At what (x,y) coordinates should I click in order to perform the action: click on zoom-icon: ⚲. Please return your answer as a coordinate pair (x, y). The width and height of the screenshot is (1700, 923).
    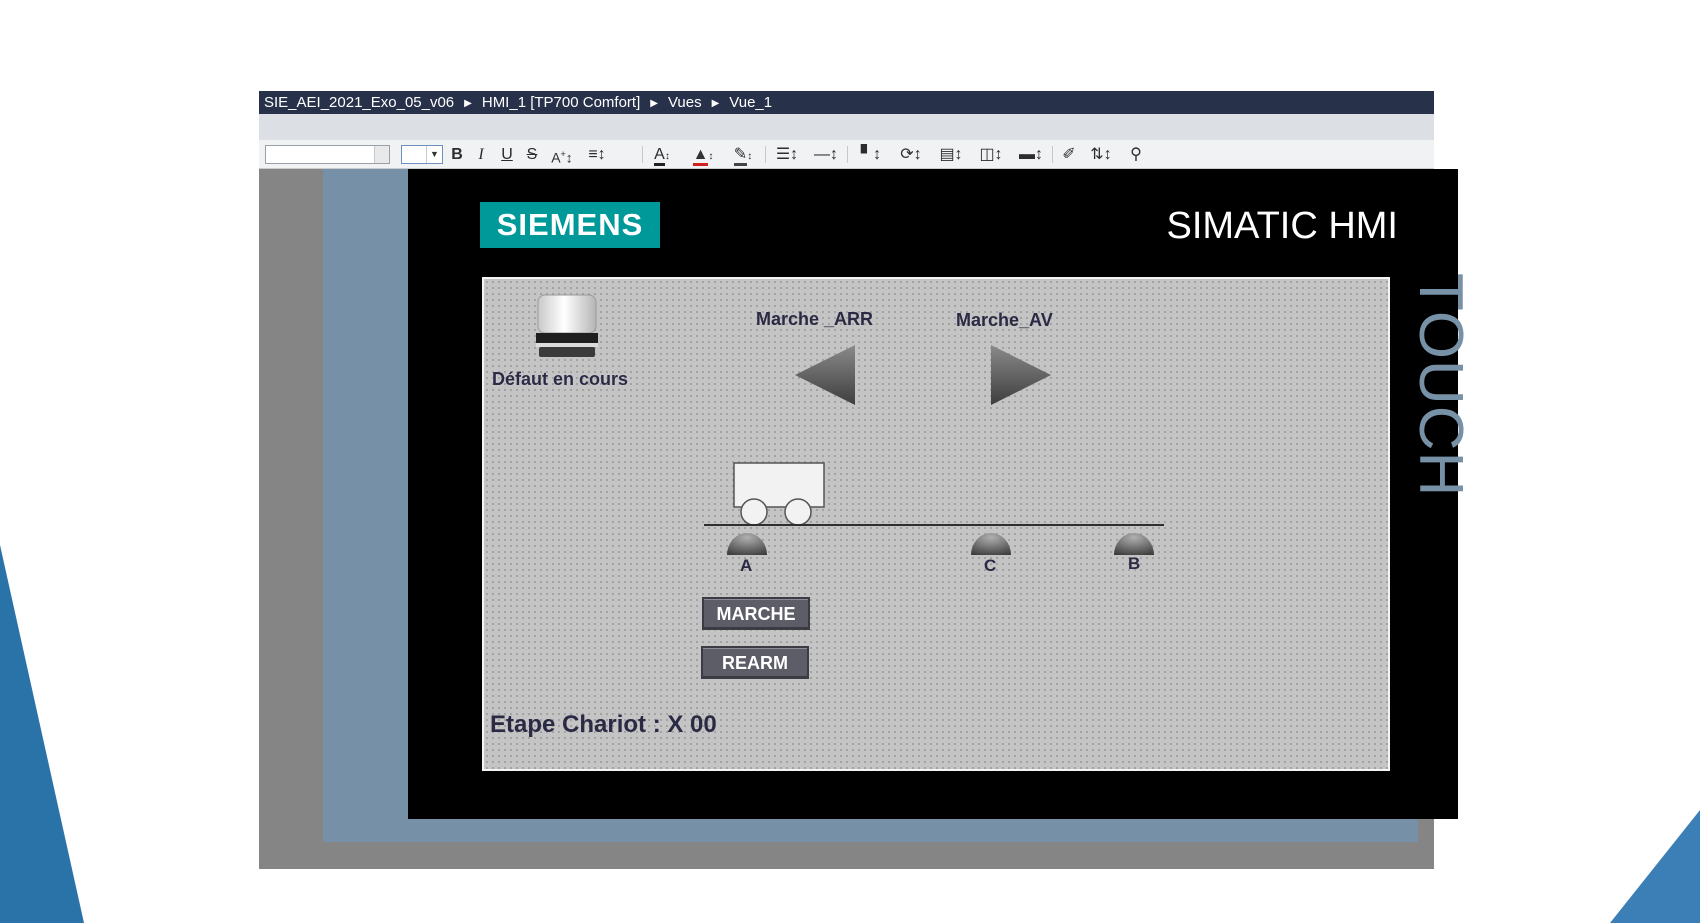
    Looking at the image, I should click on (1136, 154).